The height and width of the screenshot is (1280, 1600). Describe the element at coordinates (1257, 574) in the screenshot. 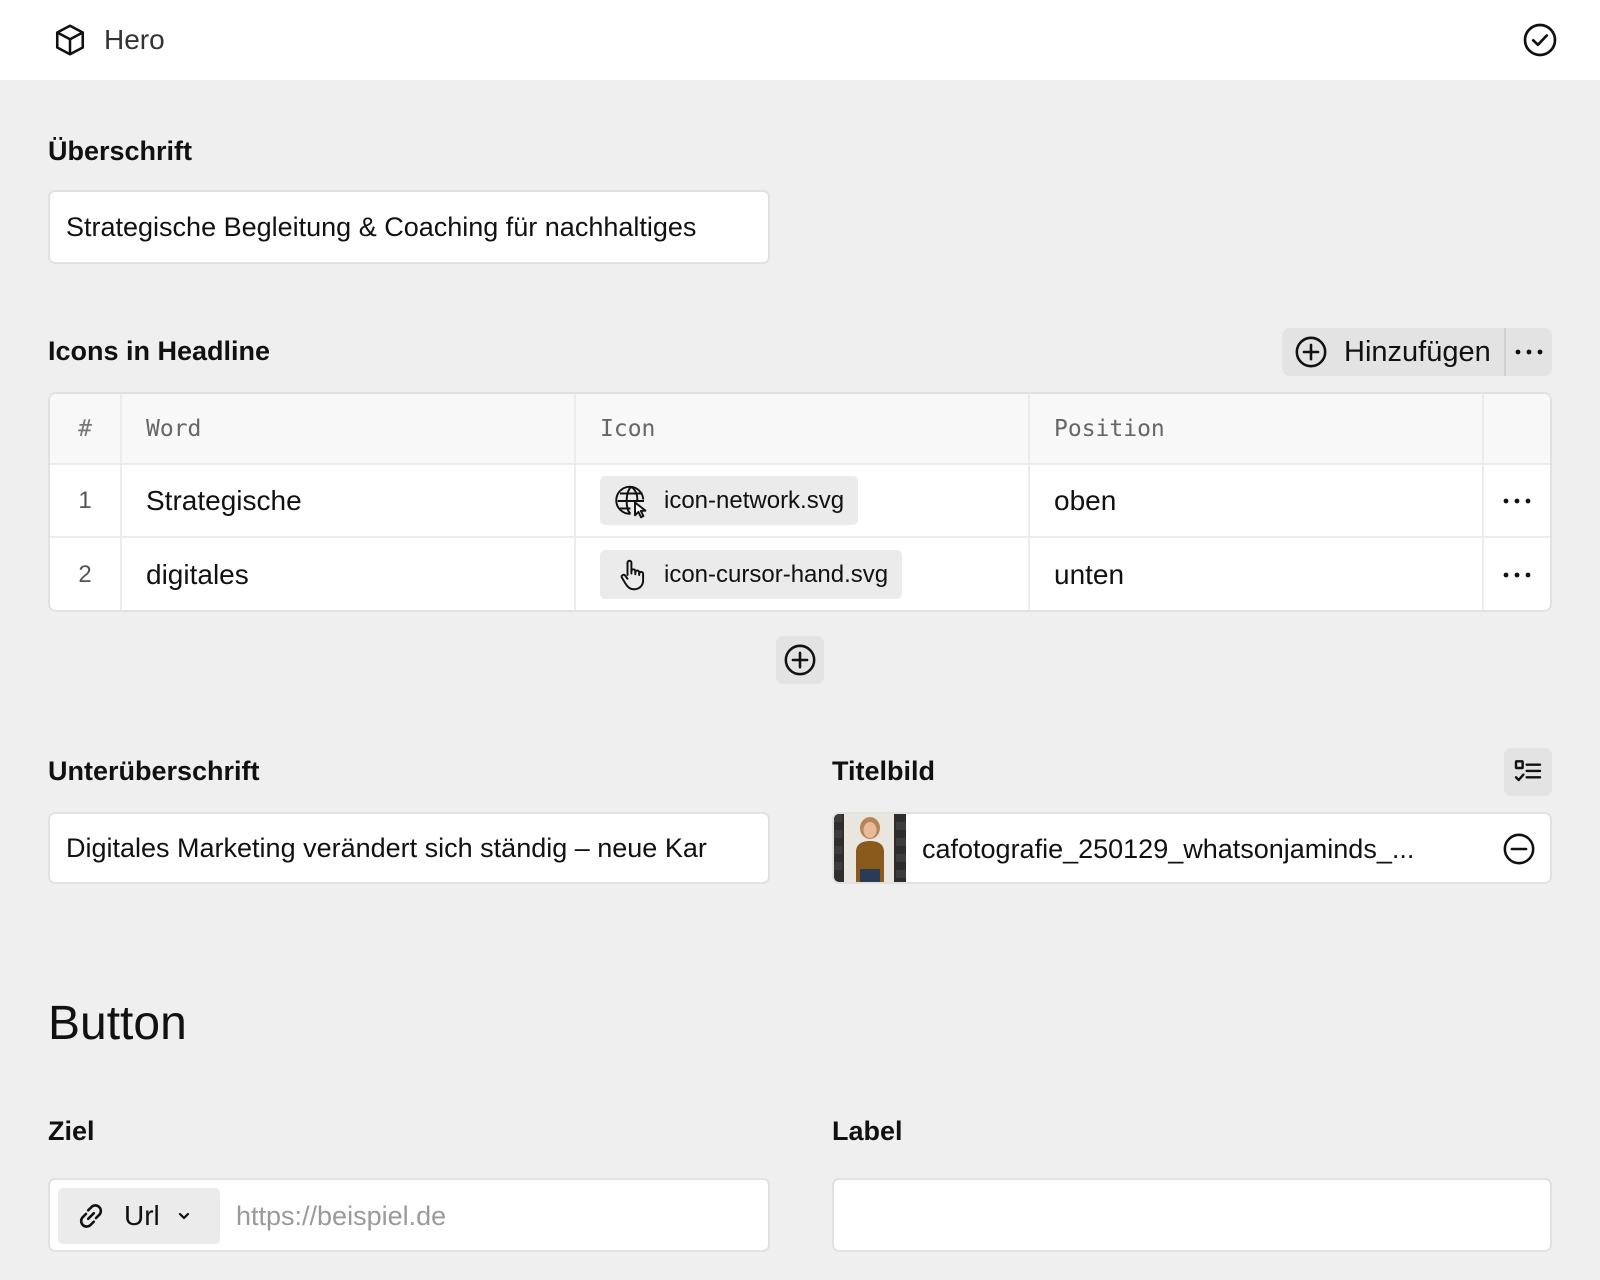

I see `row-position: unten` at that location.